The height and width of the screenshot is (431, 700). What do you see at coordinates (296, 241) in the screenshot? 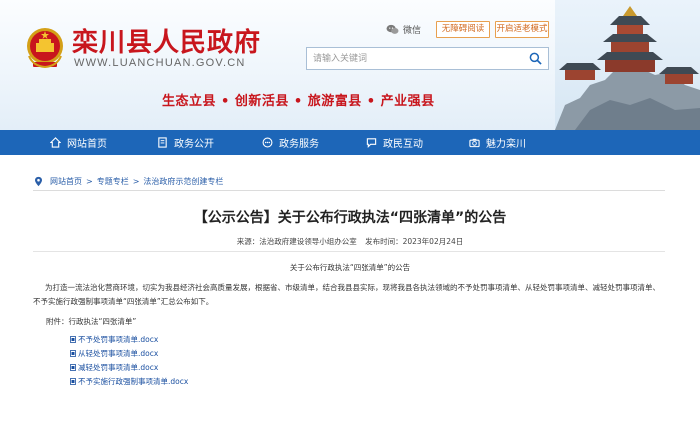
I see `article-source: 来源：法治政府建设领导小组办公室` at bounding box center [296, 241].